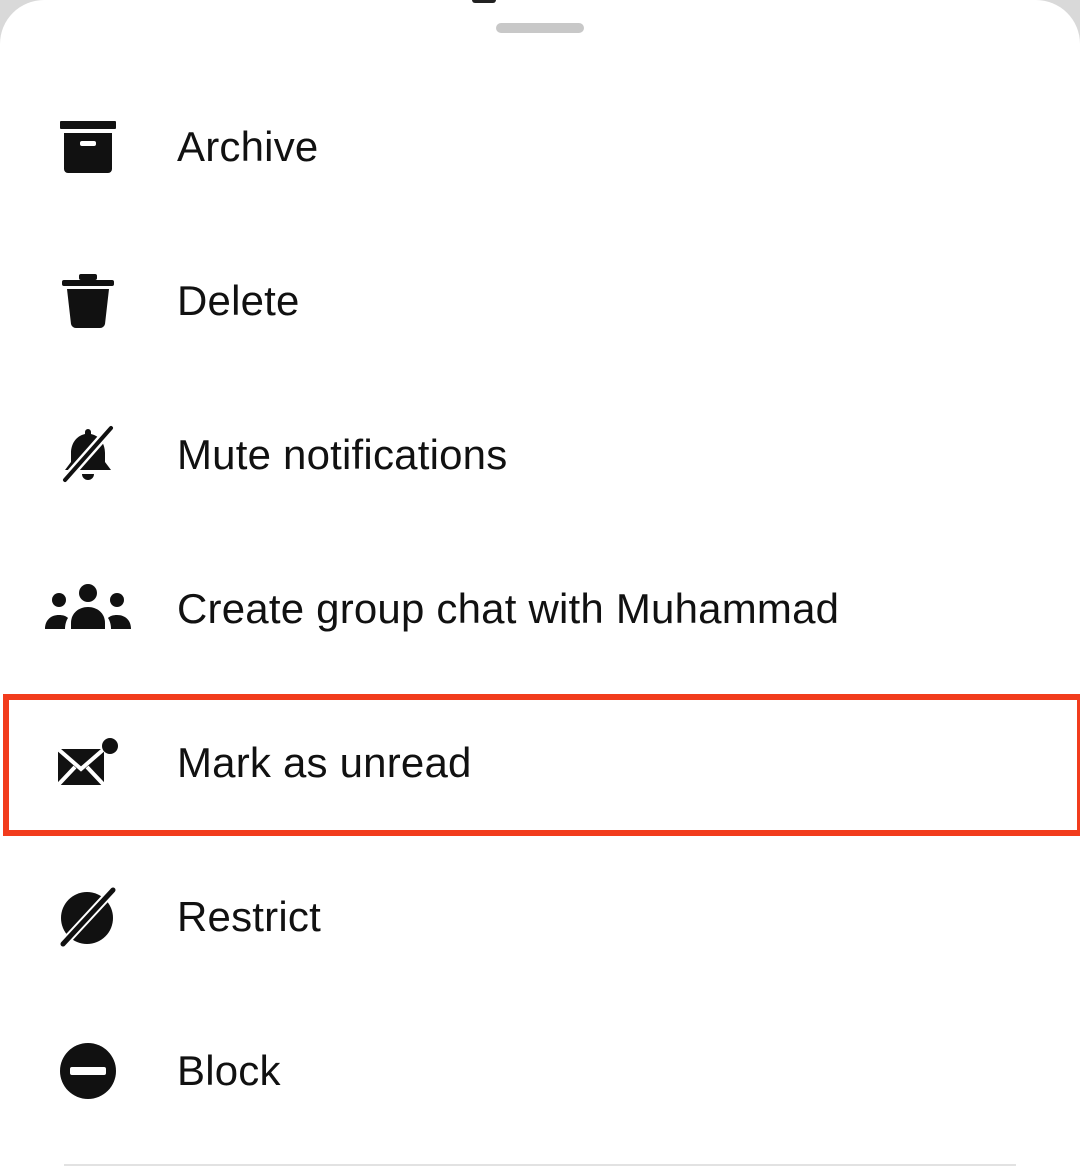 The image size is (1080, 1170). What do you see at coordinates (484, 1) in the screenshot?
I see `status-notch` at bounding box center [484, 1].